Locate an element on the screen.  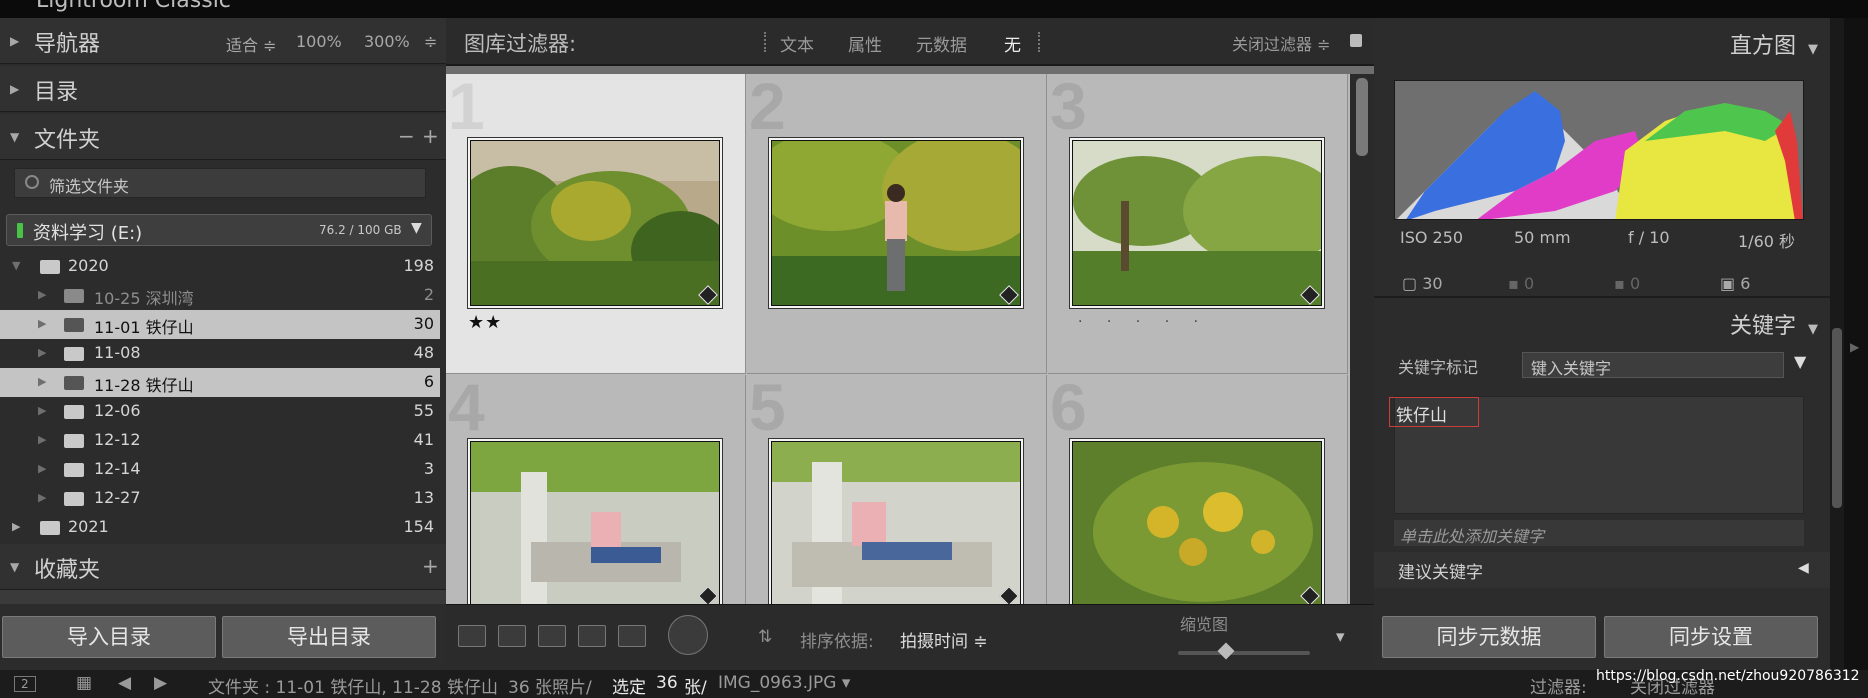
remove-folder-button: − is located at coordinates (406, 136).